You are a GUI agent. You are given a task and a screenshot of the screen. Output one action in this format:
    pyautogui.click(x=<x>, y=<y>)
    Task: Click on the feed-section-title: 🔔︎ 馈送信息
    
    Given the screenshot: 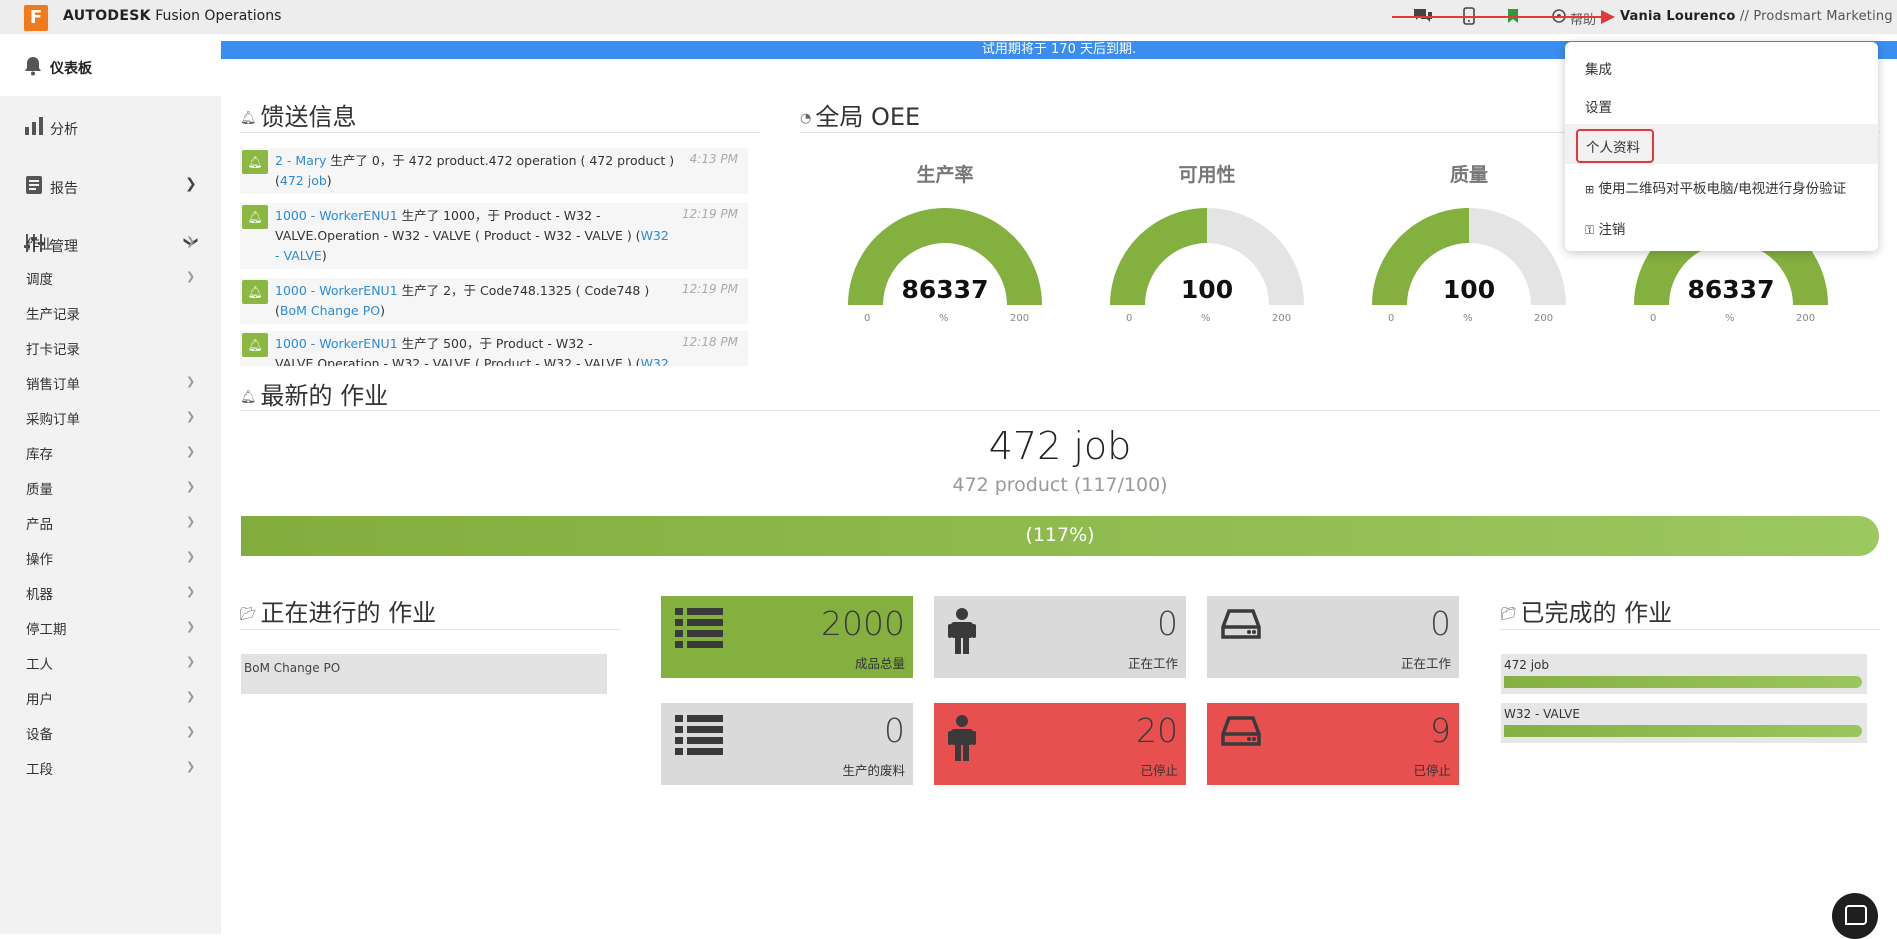 What is the action you would take?
    pyautogui.click(x=298, y=114)
    